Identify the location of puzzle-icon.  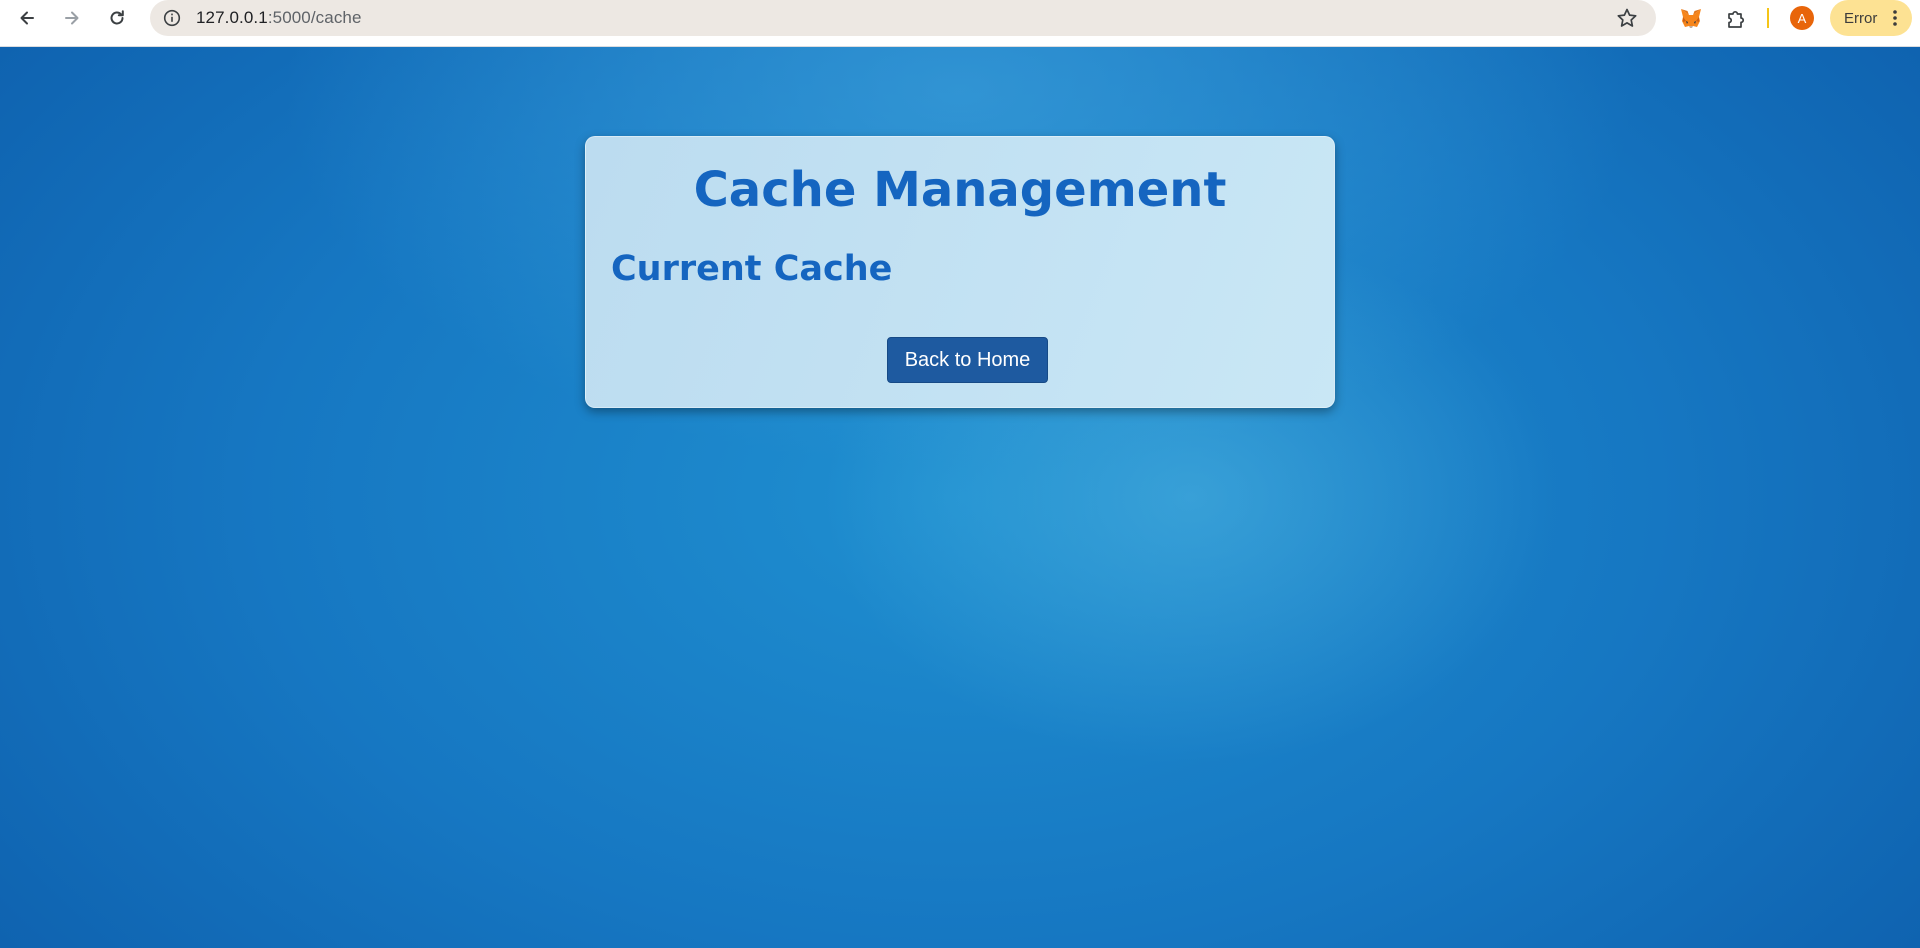
(1736, 19).